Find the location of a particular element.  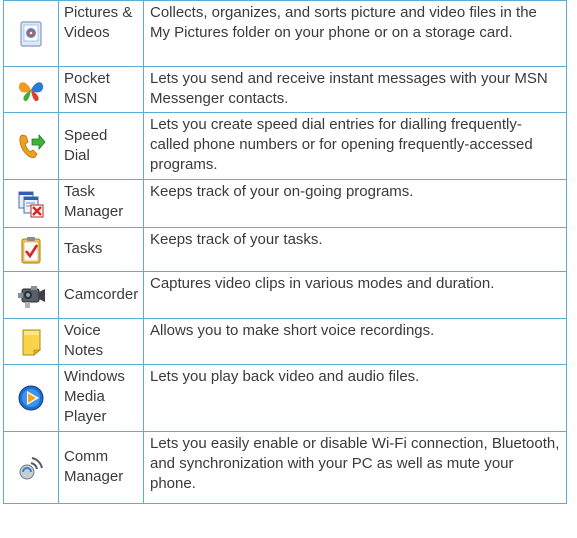

program-name: Pocket MSN is located at coordinates (101, 89).